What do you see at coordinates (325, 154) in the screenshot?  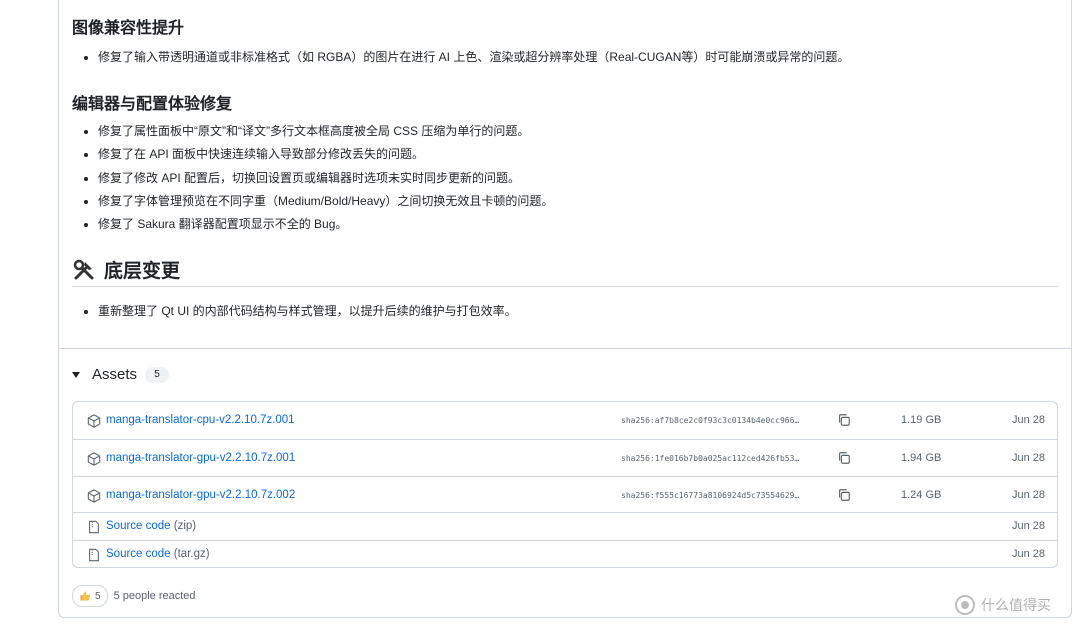 I see `list-item: 修复了在 API 面板中快速连续输入导致部分修改丢失的问题。` at bounding box center [325, 154].